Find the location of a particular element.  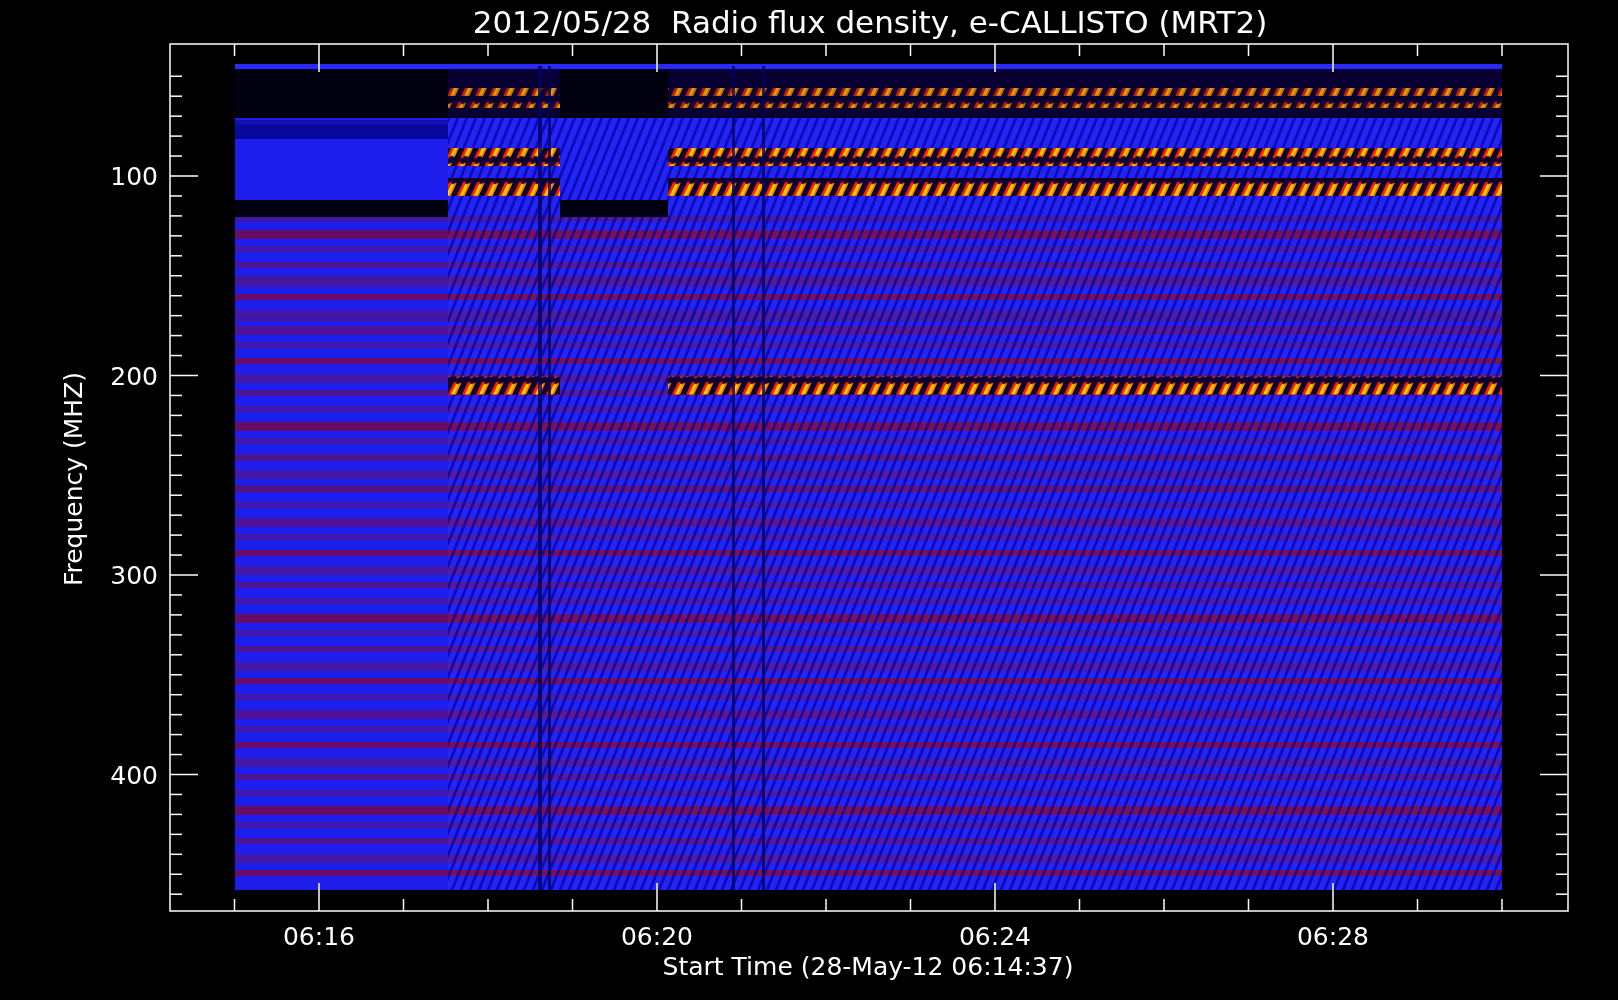

x-tick-label: 06:16 is located at coordinates (319, 936).